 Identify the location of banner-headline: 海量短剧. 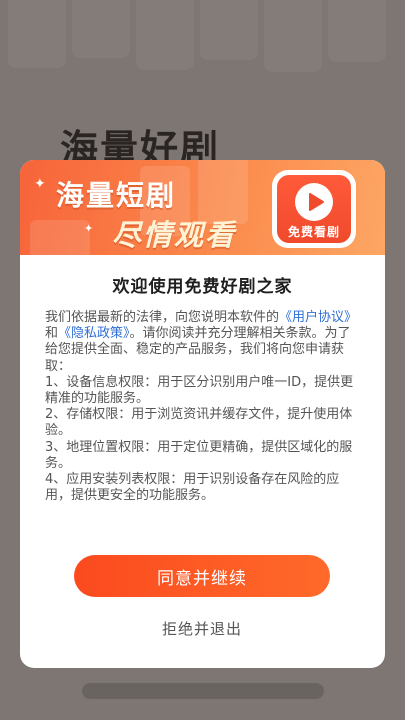
(116, 195).